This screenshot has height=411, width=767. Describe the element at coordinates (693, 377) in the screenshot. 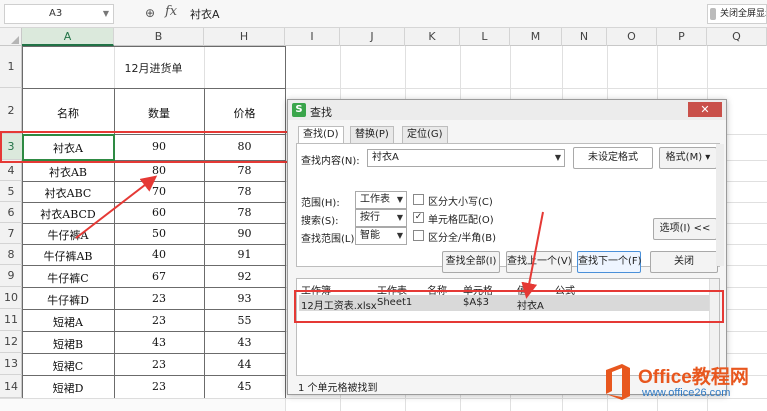

I see `watermark-title: Office教程网` at that location.